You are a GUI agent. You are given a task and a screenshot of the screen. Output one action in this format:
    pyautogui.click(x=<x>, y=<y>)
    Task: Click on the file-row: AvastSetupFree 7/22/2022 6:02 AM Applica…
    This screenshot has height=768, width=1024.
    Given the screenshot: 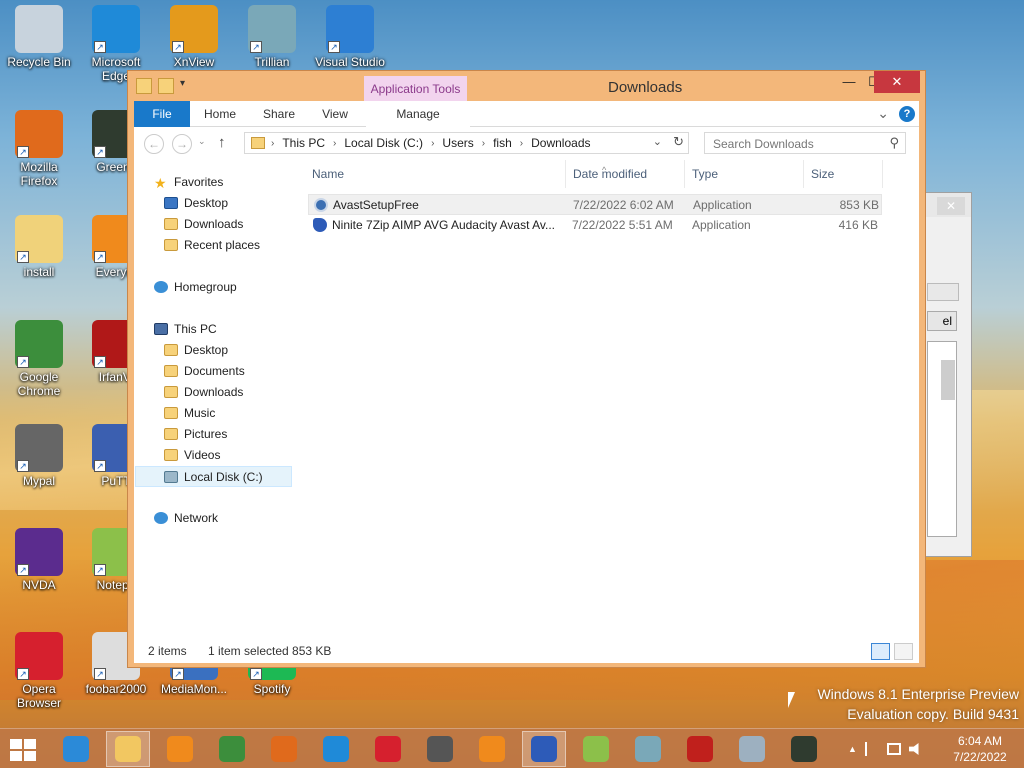 What is the action you would take?
    pyautogui.click(x=595, y=204)
    